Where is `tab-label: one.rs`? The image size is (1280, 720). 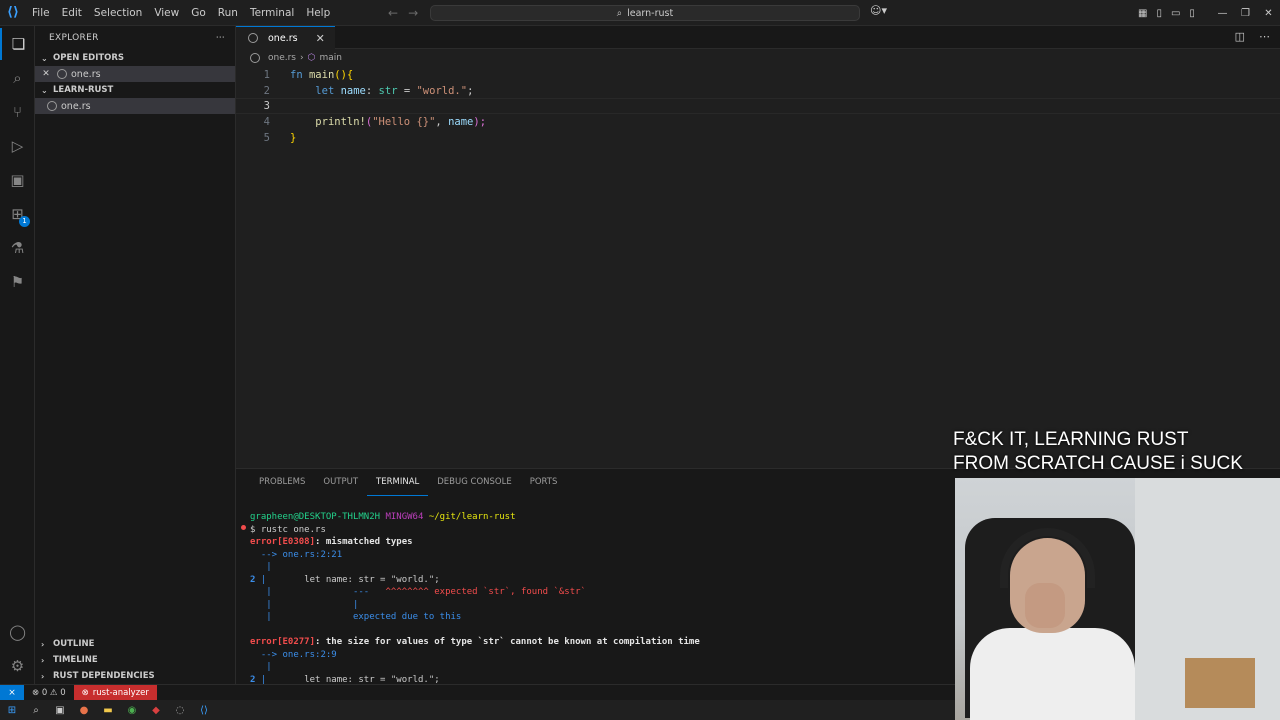 tab-label: one.rs is located at coordinates (283, 38).